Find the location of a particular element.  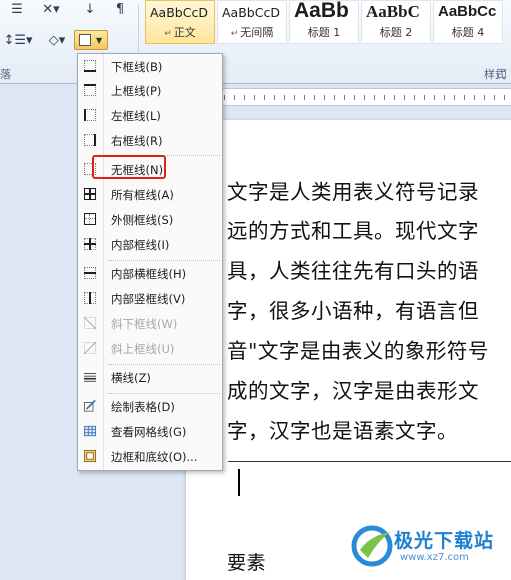

shading-icon: ◇▾ is located at coordinates (57, 40).